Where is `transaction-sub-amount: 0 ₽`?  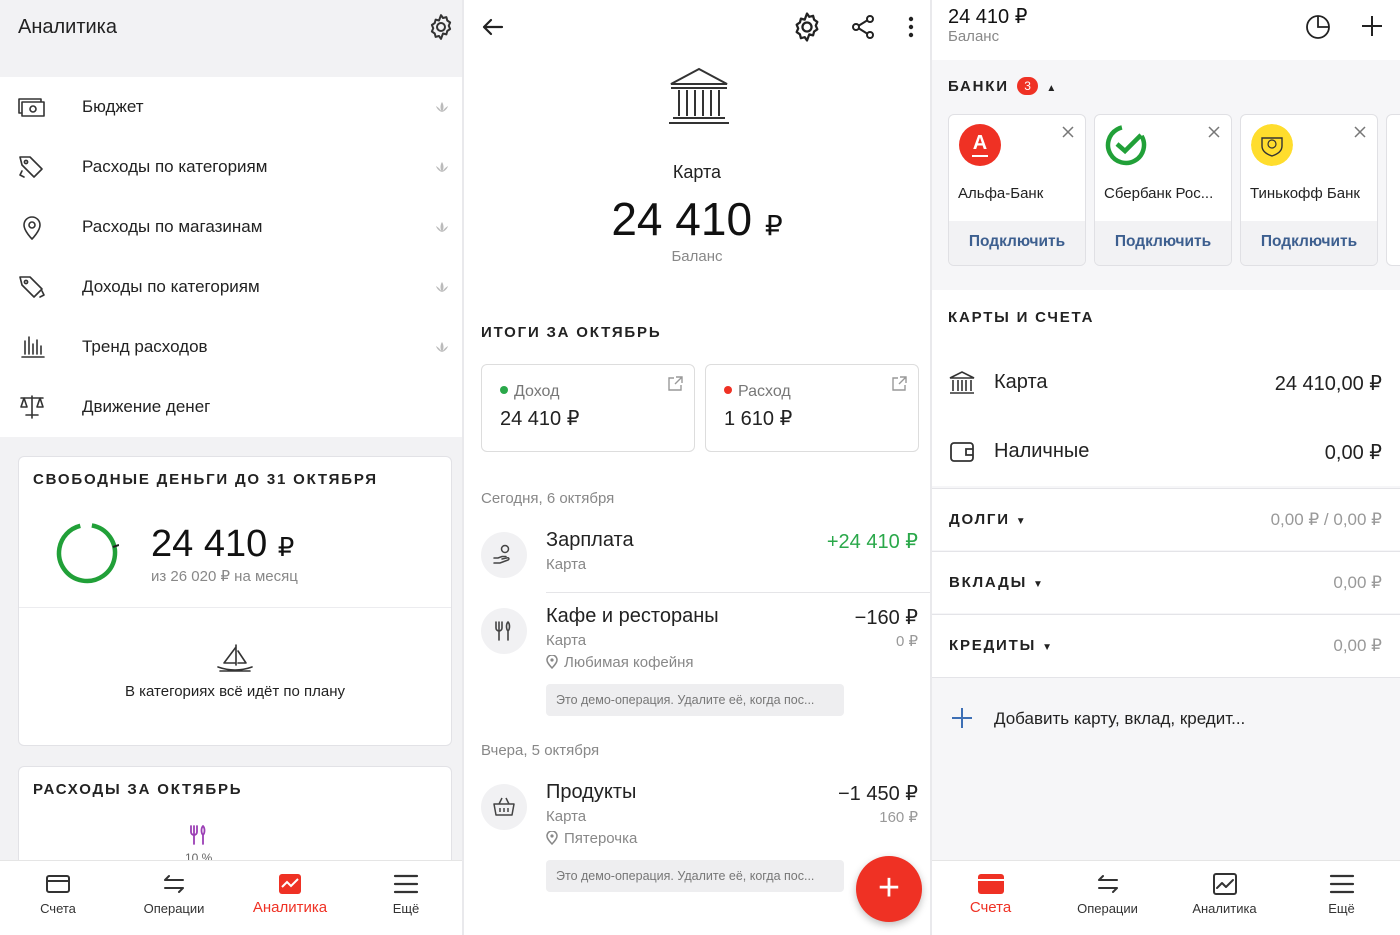 transaction-sub-amount: 0 ₽ is located at coordinates (906, 641).